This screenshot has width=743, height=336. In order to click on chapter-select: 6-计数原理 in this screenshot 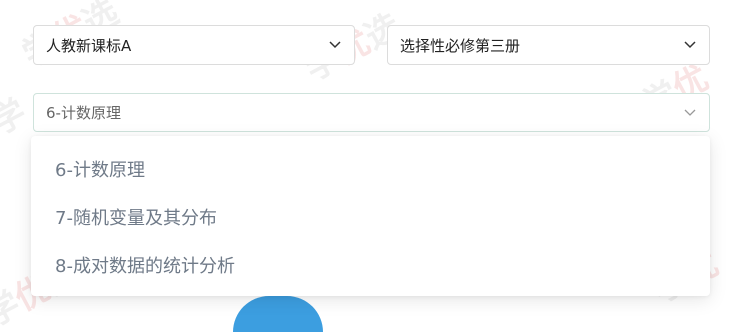, I will do `click(371, 112)`.